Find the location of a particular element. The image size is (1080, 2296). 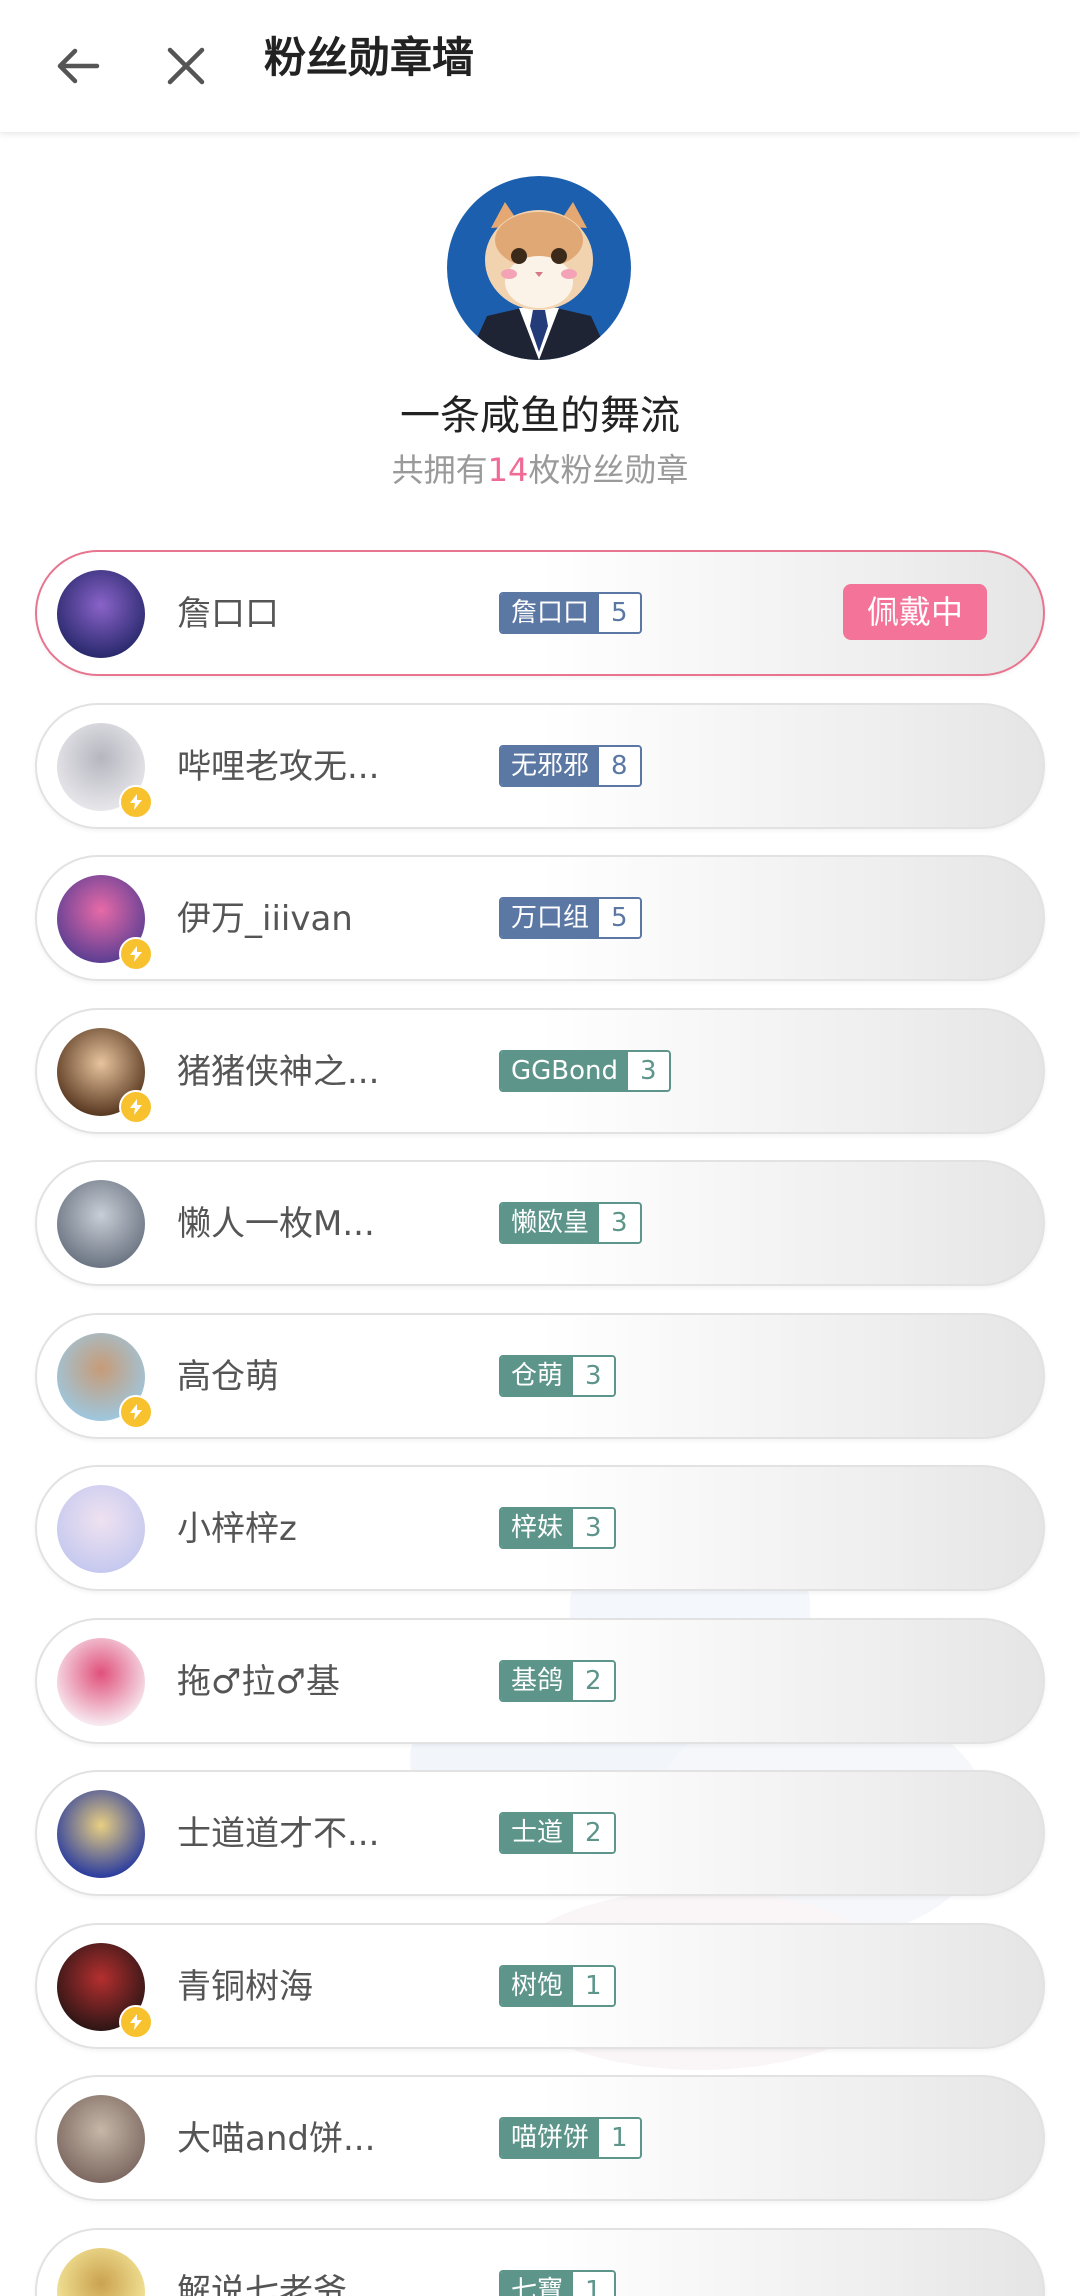

medal-name: 基鸽 is located at coordinates (537, 1681).